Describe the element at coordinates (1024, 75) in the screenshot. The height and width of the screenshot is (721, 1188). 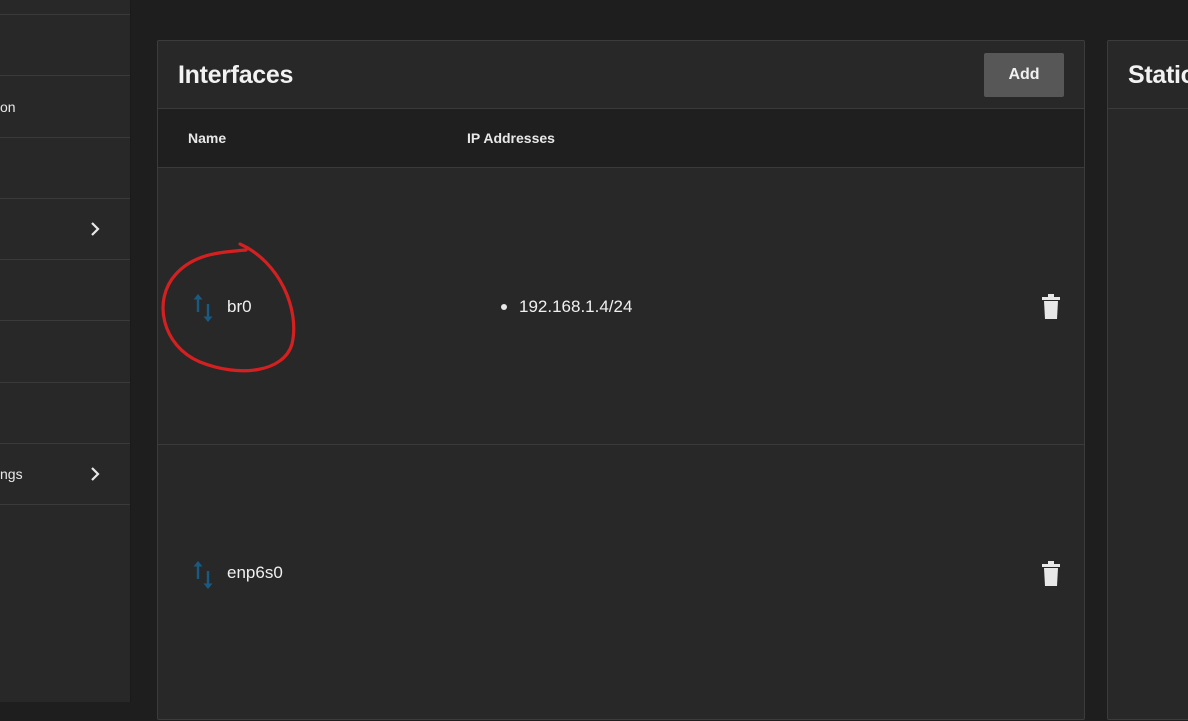
I see `add-interface-button: Add` at that location.